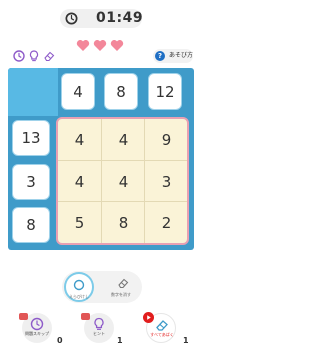 The width and height of the screenshot is (320, 360). I want to click on grid-cell: 2, so click(166, 222).